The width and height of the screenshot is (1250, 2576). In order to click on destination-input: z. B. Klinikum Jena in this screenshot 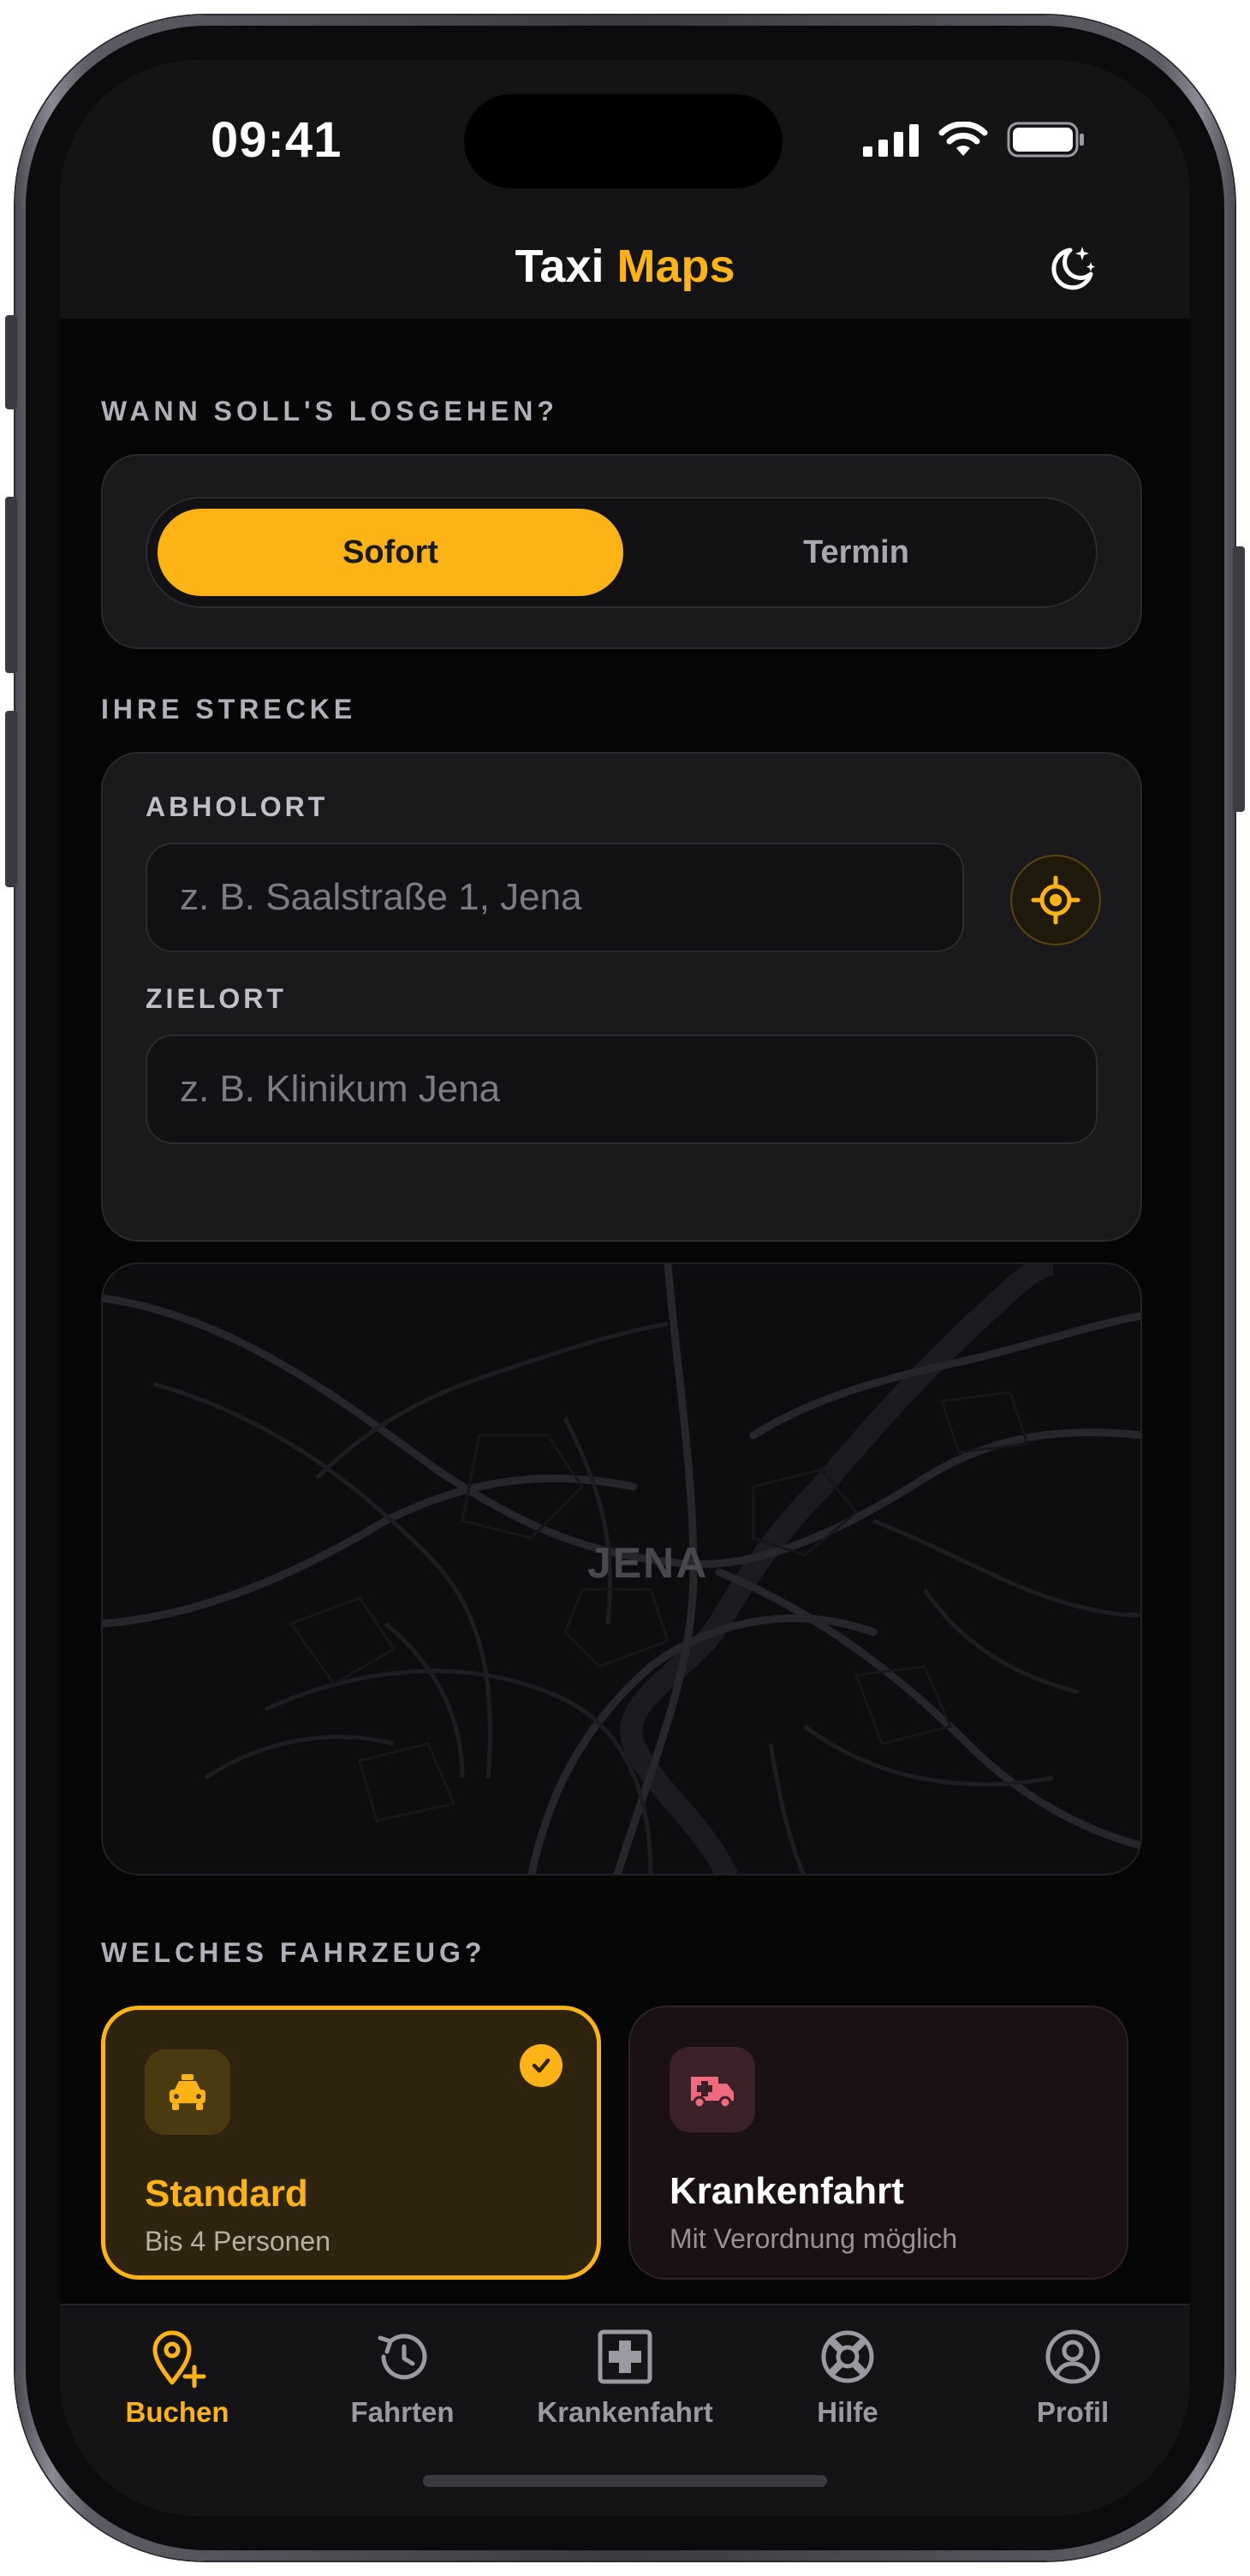, I will do `click(622, 1089)`.